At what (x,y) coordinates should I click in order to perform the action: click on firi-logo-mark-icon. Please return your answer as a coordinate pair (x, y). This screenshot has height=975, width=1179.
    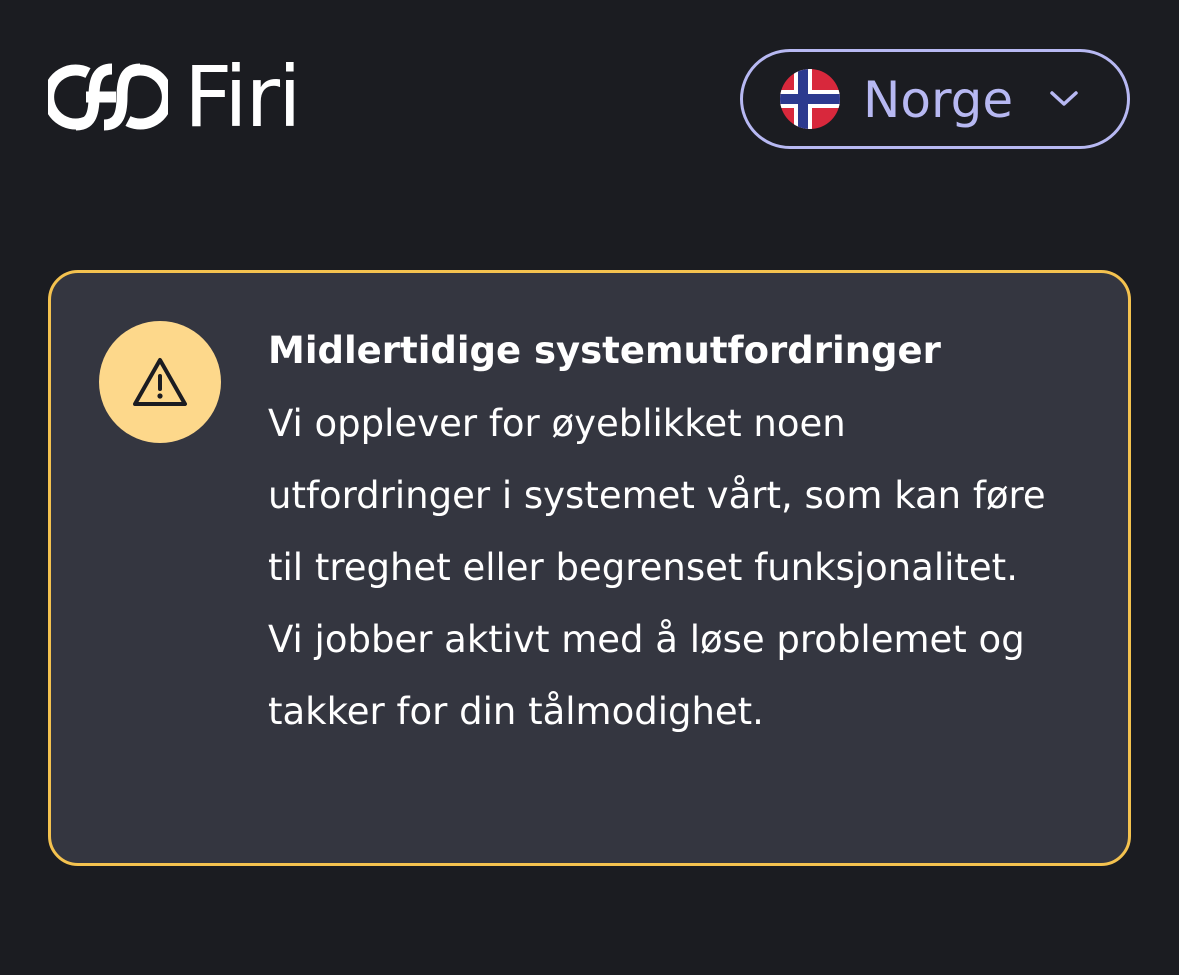
    Looking at the image, I should click on (108, 97).